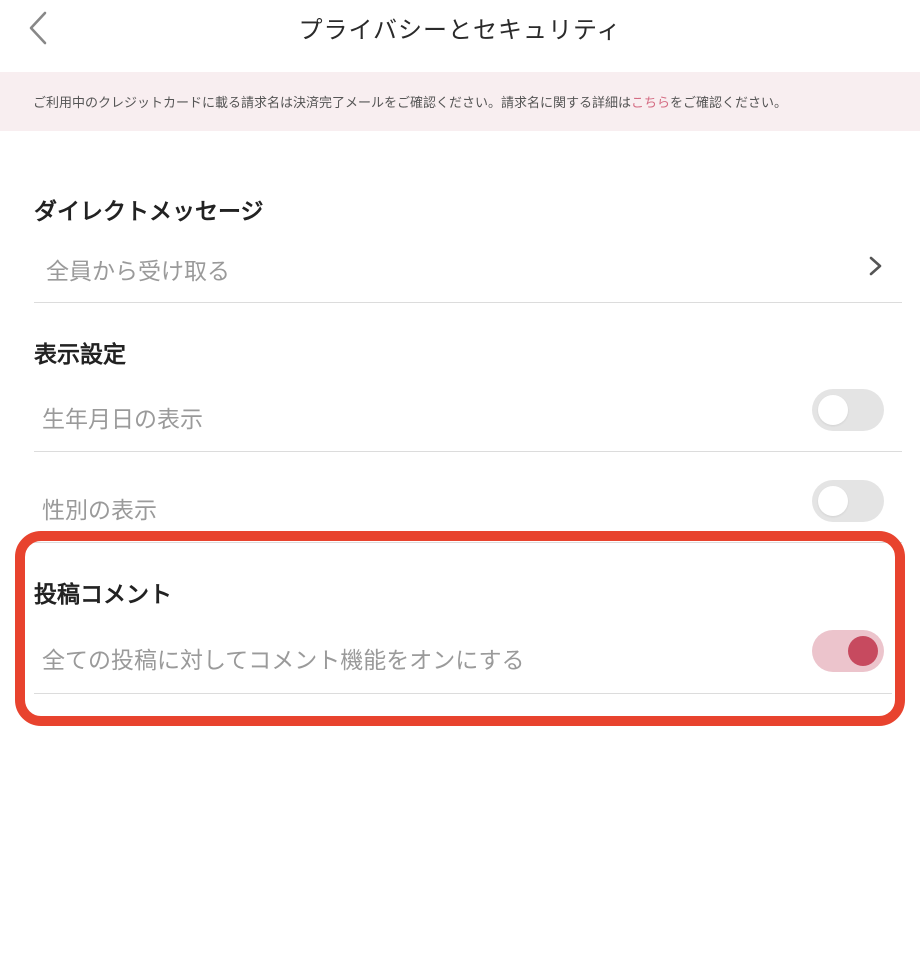 This screenshot has height=980, width=920. What do you see at coordinates (149, 212) in the screenshot?
I see `direct-message-section-title: ダイレクトメッセージ` at bounding box center [149, 212].